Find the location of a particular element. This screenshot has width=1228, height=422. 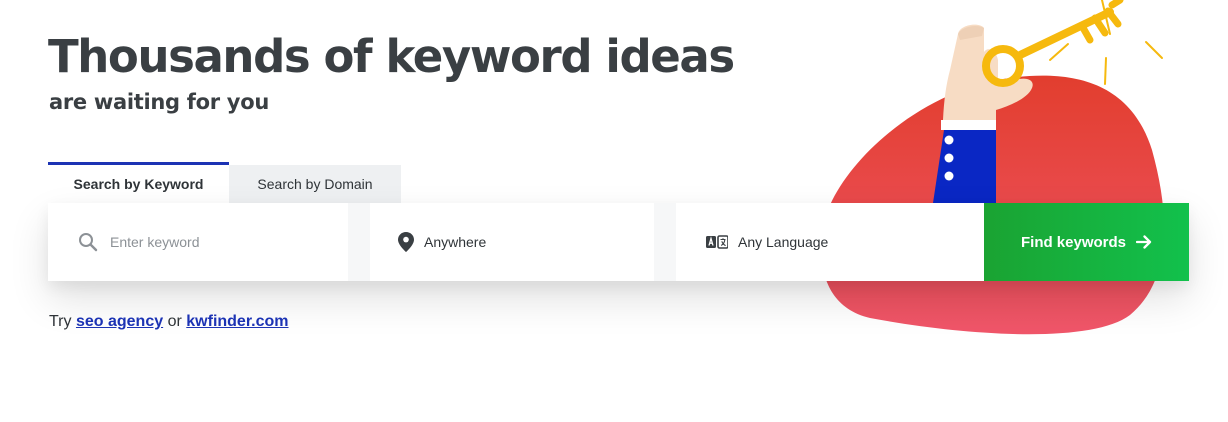

try-middle: or is located at coordinates (174, 321).